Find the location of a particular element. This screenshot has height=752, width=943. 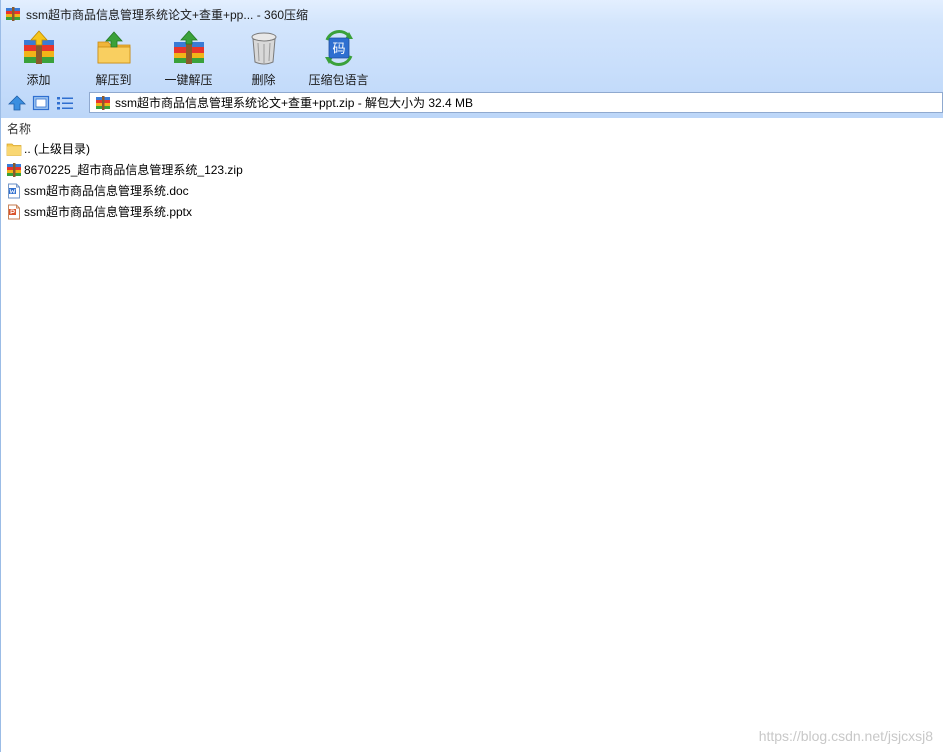

list-item-name: 8670225_超市商品信息管理系统_123.zip is located at coordinates (133, 170).